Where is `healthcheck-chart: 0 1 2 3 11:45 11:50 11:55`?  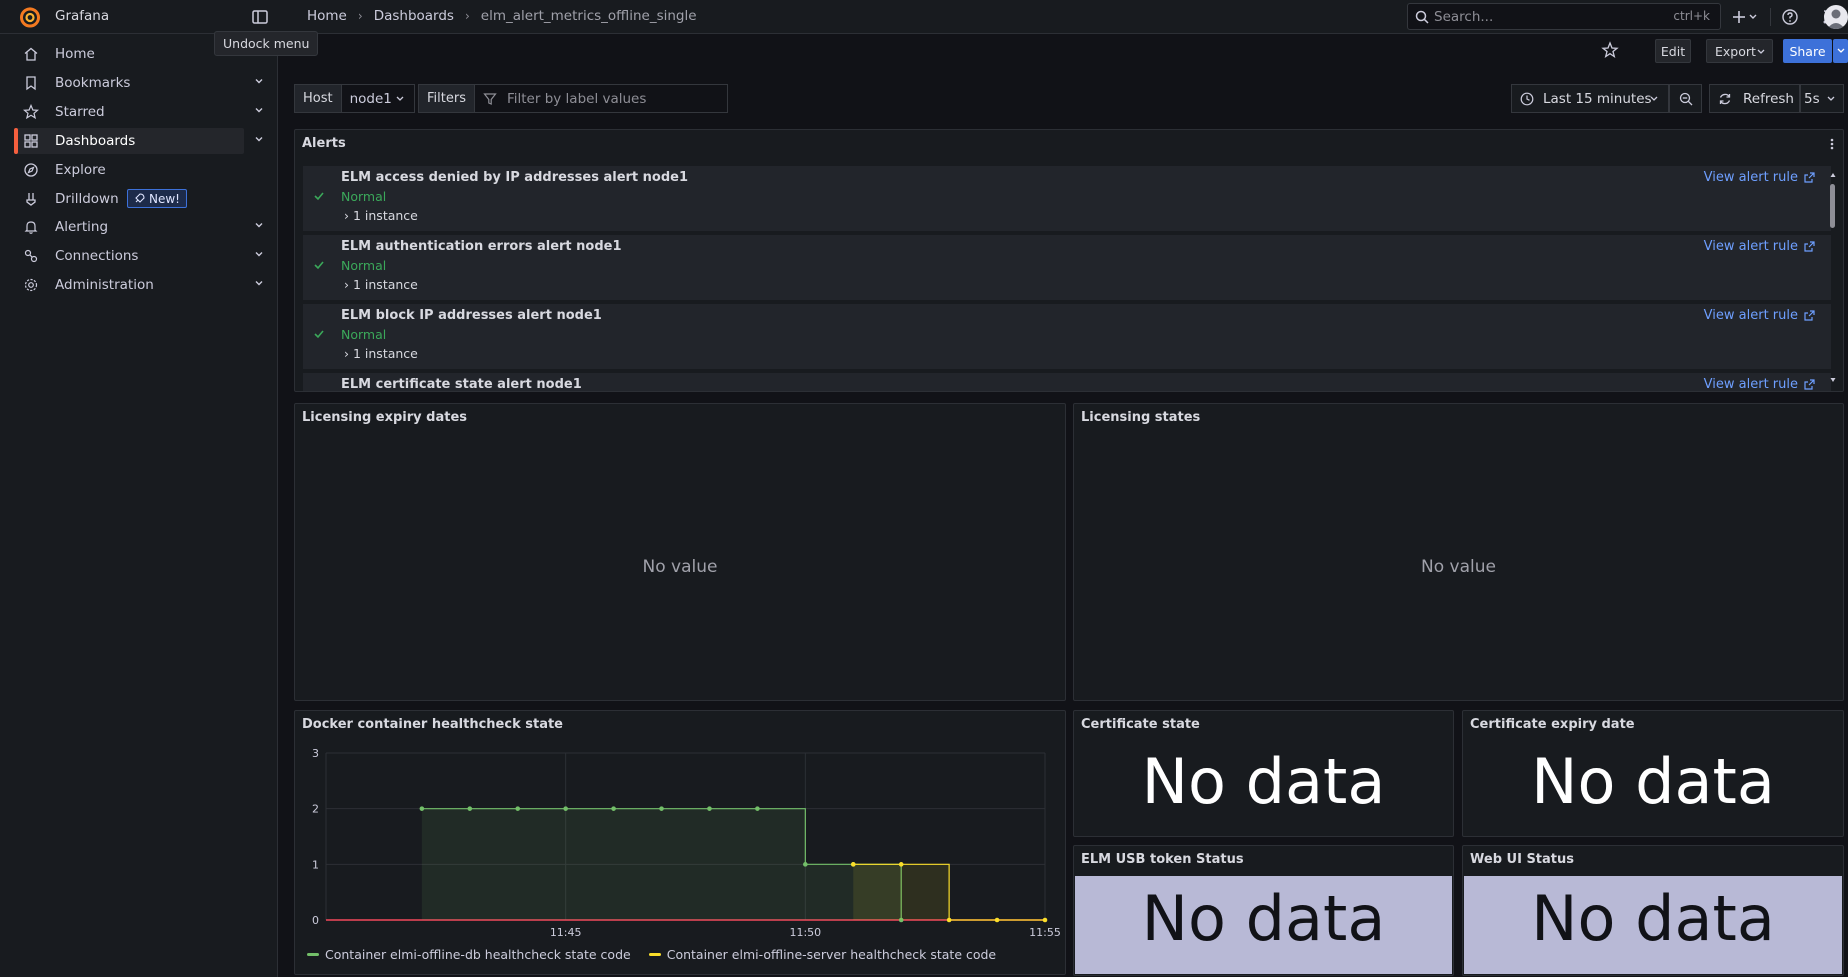 healthcheck-chart: 0 1 2 3 11:45 11:50 11:55 is located at coordinates (686, 843).